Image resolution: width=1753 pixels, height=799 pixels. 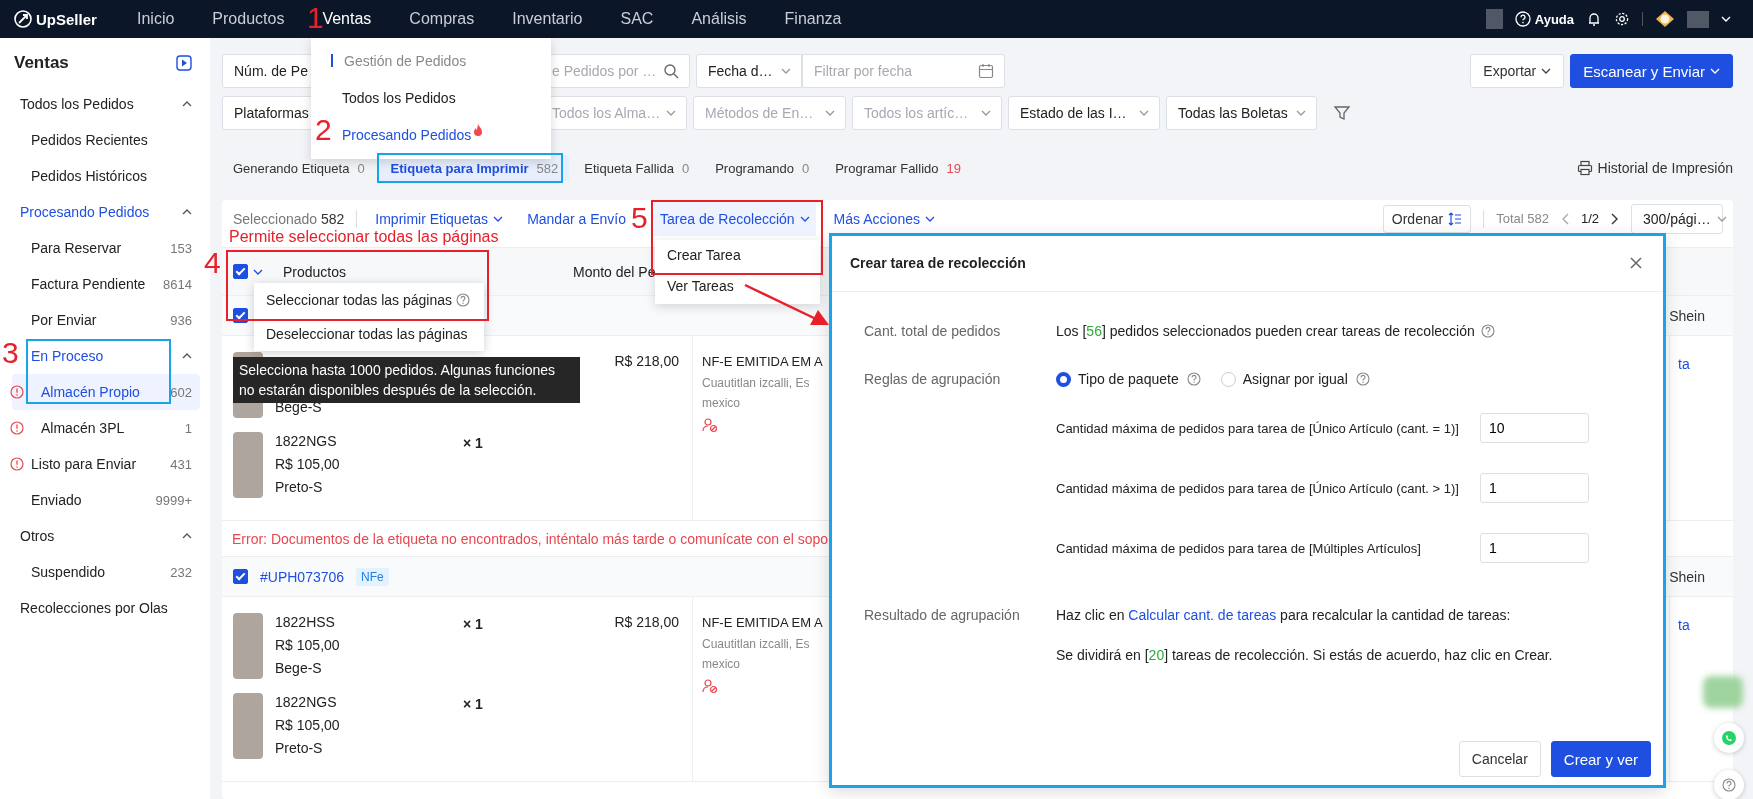 What do you see at coordinates (323, 130) in the screenshot?
I see `step-number: 2` at bounding box center [323, 130].